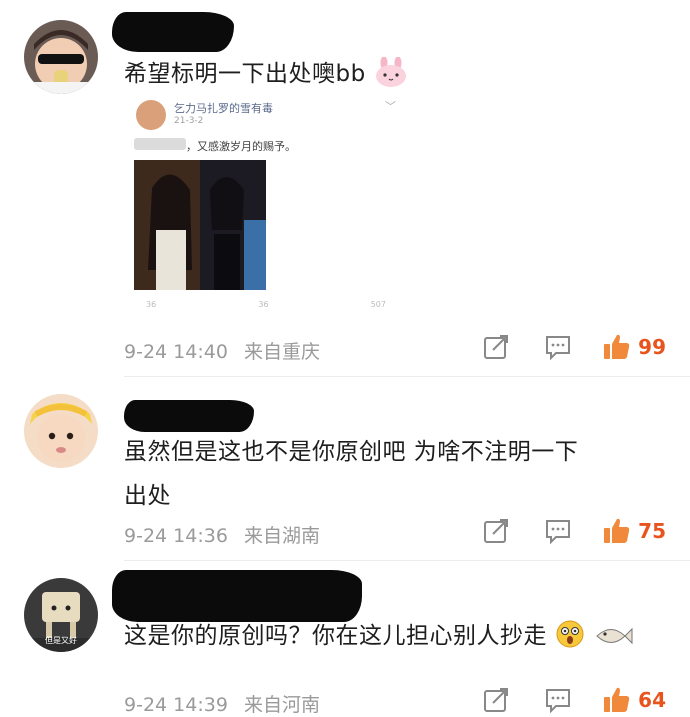 The image size is (690, 717). What do you see at coordinates (351, 474) in the screenshot?
I see `comment-text: 虽然但是这也不是你原创吧 为啥不注明一下 出处` at bounding box center [351, 474].